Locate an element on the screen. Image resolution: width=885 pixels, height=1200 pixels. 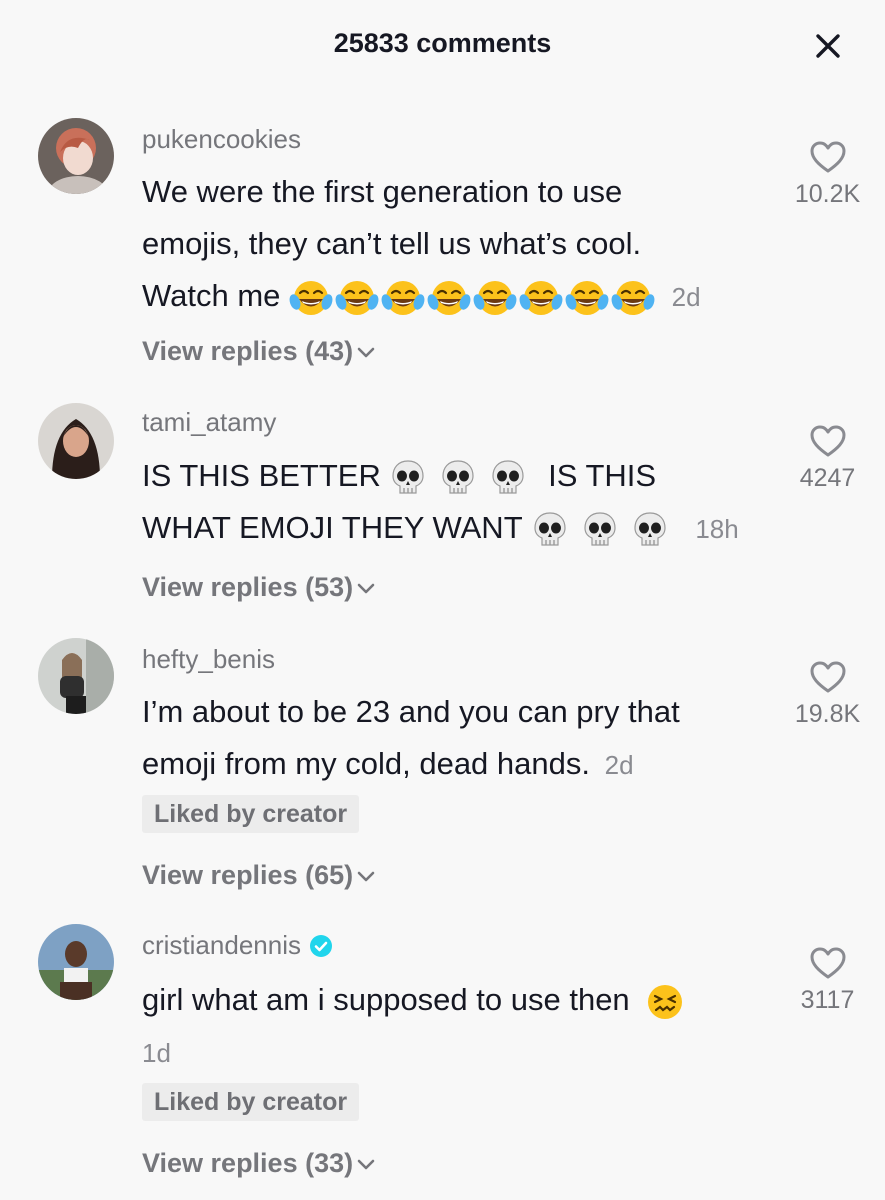
comment-text-line-segment: girl what am i supposed to use then is located at coordinates (386, 999).